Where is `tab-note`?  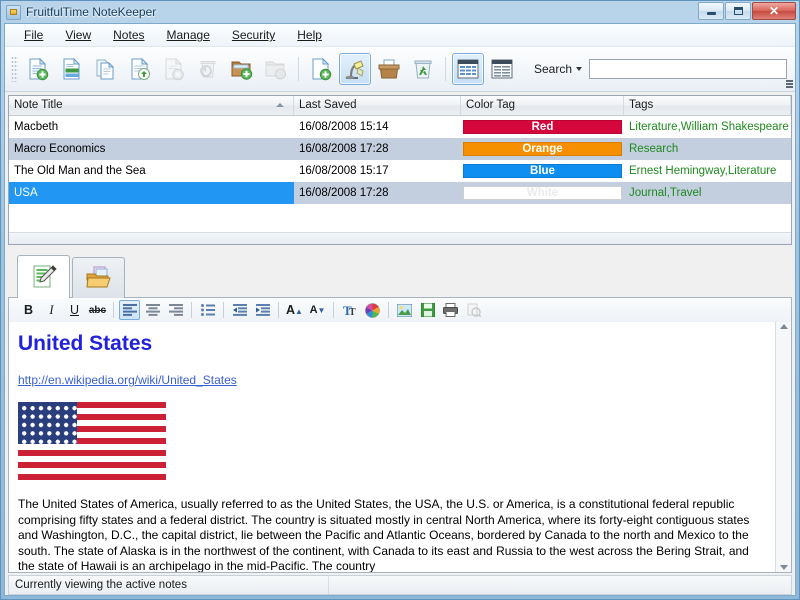 tab-note is located at coordinates (43, 277).